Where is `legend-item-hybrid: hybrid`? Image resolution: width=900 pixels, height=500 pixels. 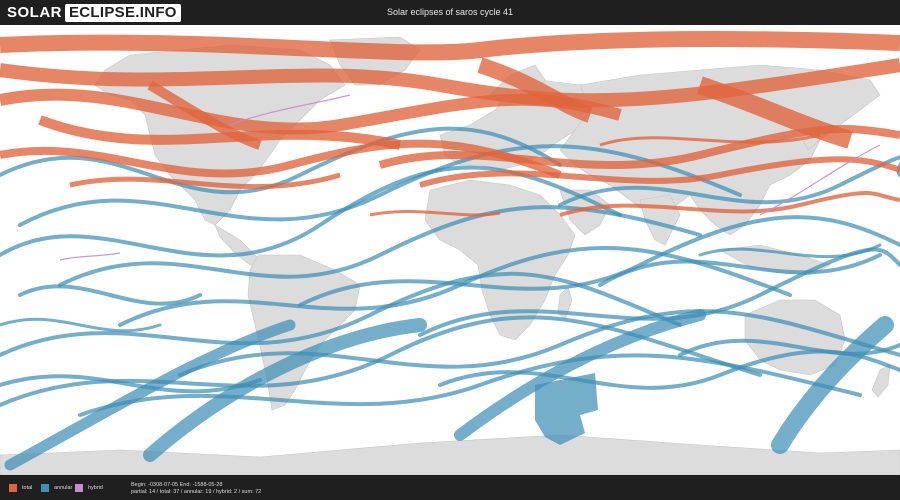 legend-item-hybrid: hybrid is located at coordinates (89, 487).